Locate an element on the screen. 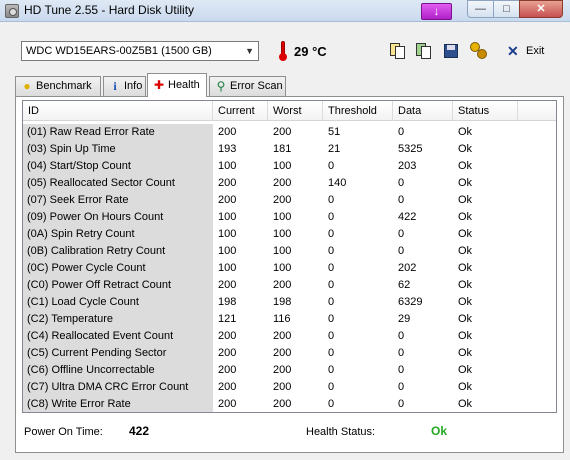  cell-data: 422 is located at coordinates (407, 217).